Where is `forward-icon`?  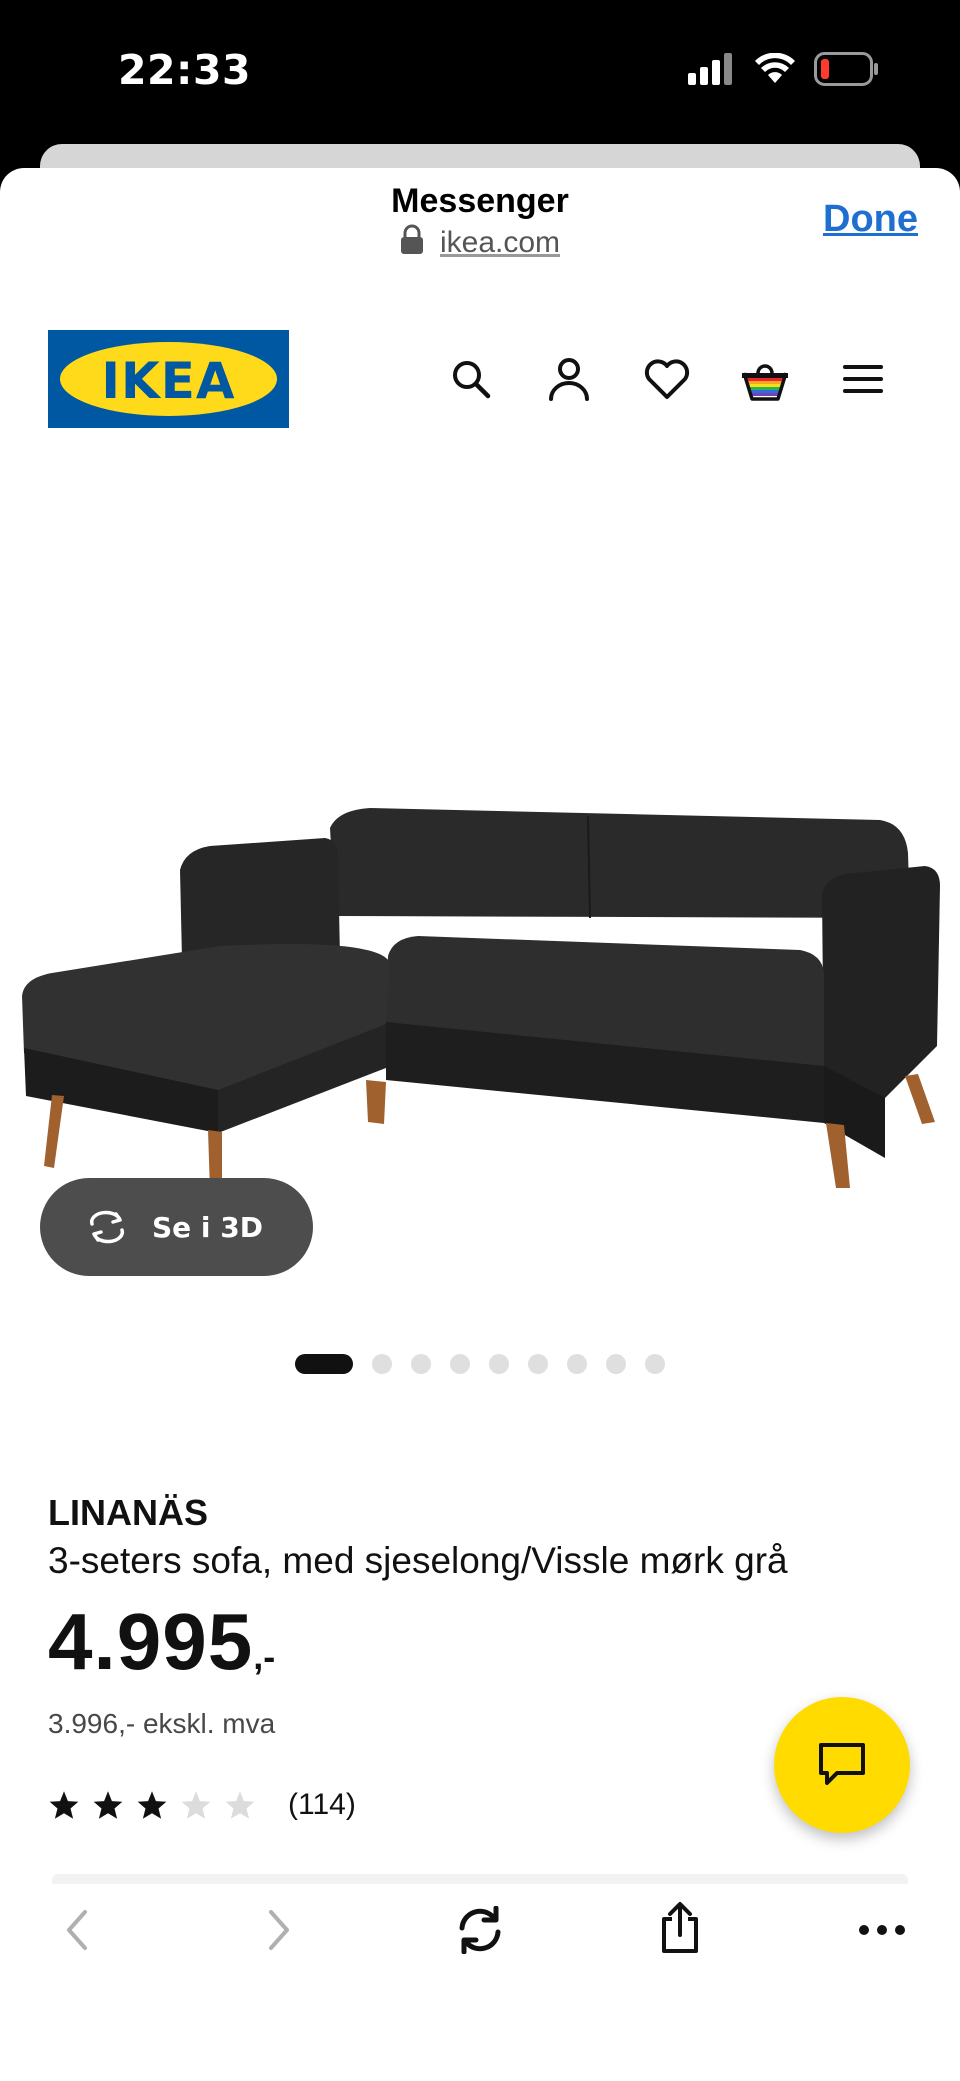
forward-icon is located at coordinates (280, 1930).